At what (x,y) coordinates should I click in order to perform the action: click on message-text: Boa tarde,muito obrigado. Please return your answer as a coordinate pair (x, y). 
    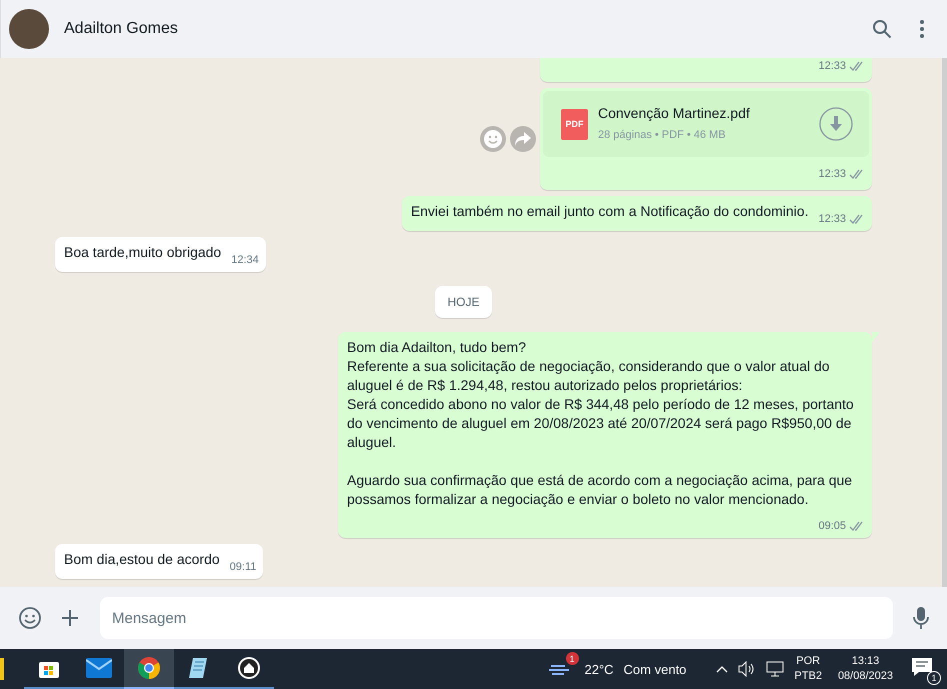
    Looking at the image, I should click on (143, 252).